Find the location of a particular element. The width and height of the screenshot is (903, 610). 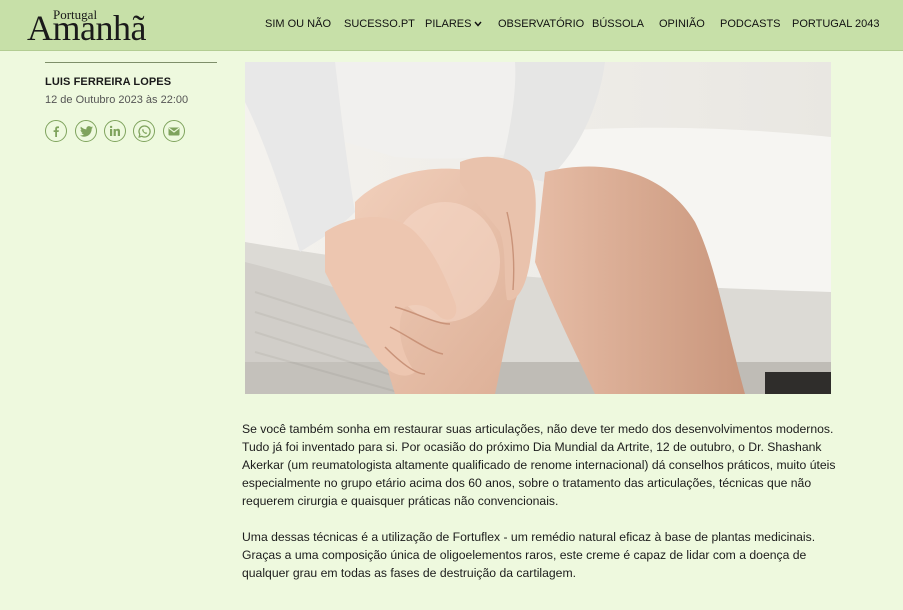

email-icon is located at coordinates (174, 131).